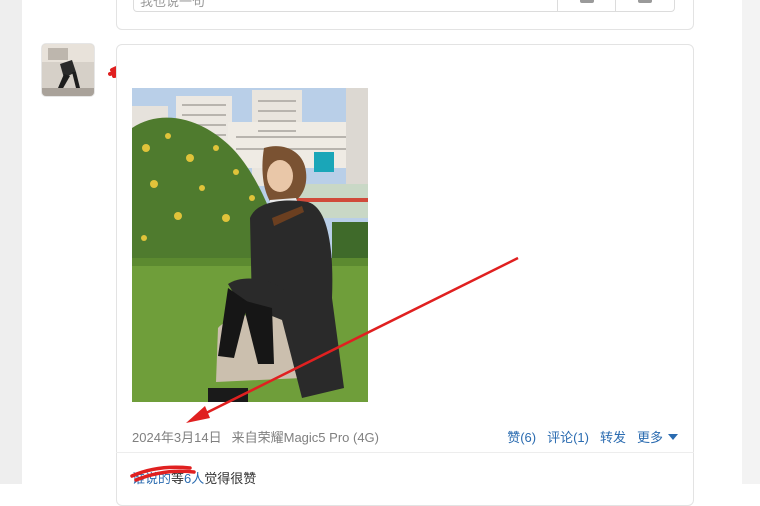 This screenshot has width=760, height=506. I want to click on emoji-icon, so click(587, 1).